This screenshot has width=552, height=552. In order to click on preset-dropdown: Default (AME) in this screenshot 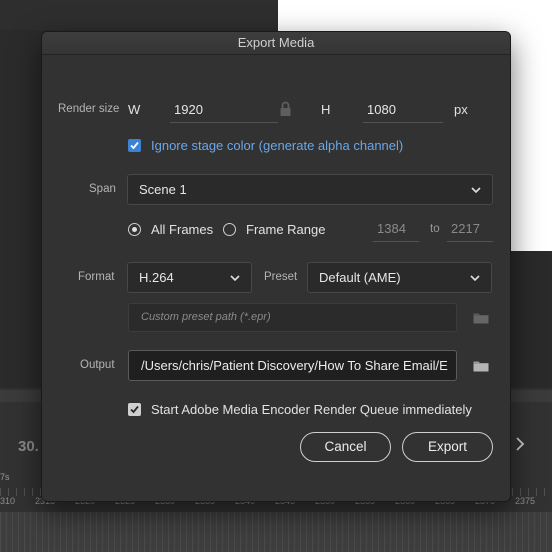, I will do `click(399, 277)`.